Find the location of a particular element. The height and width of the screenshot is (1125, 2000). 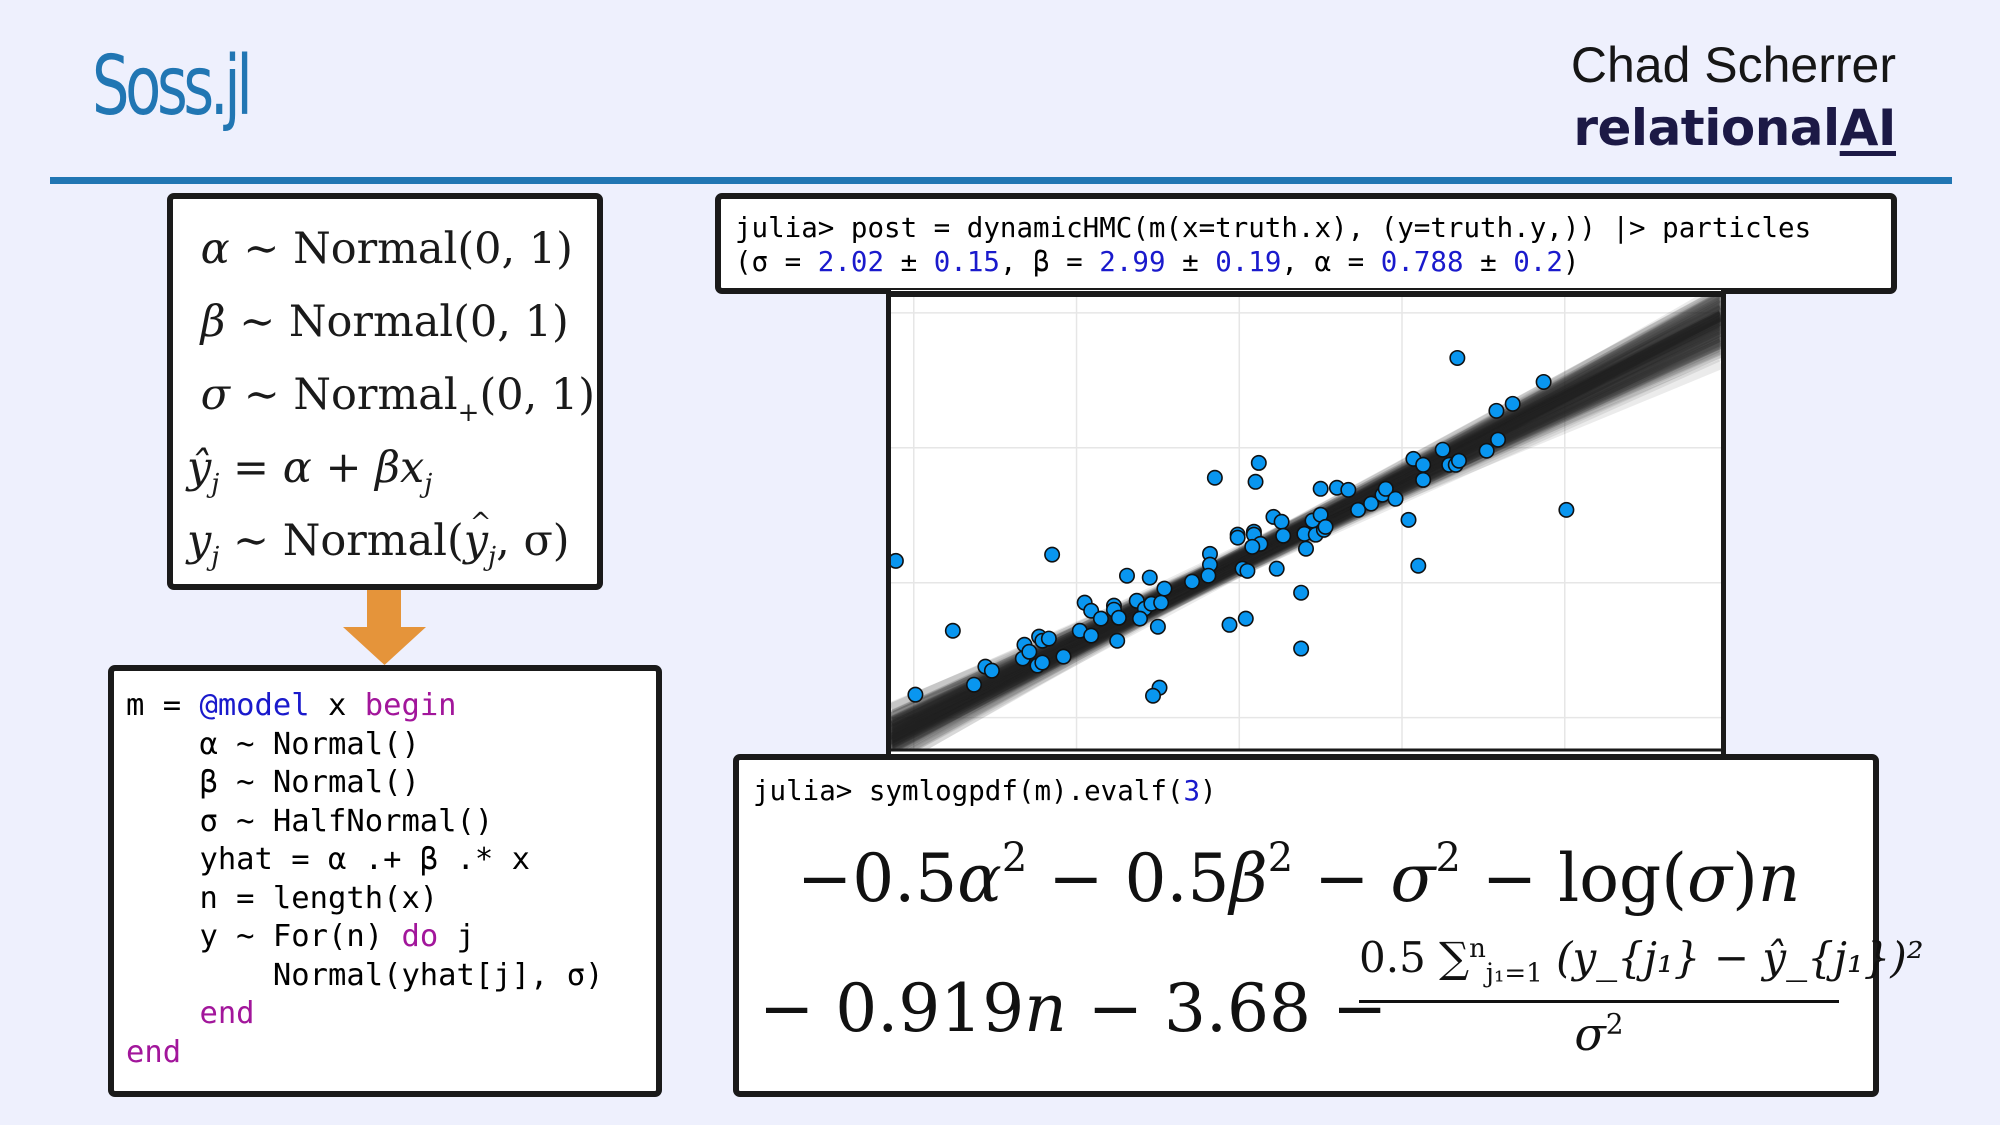

code-token: ) is located at coordinates (1208, 791).